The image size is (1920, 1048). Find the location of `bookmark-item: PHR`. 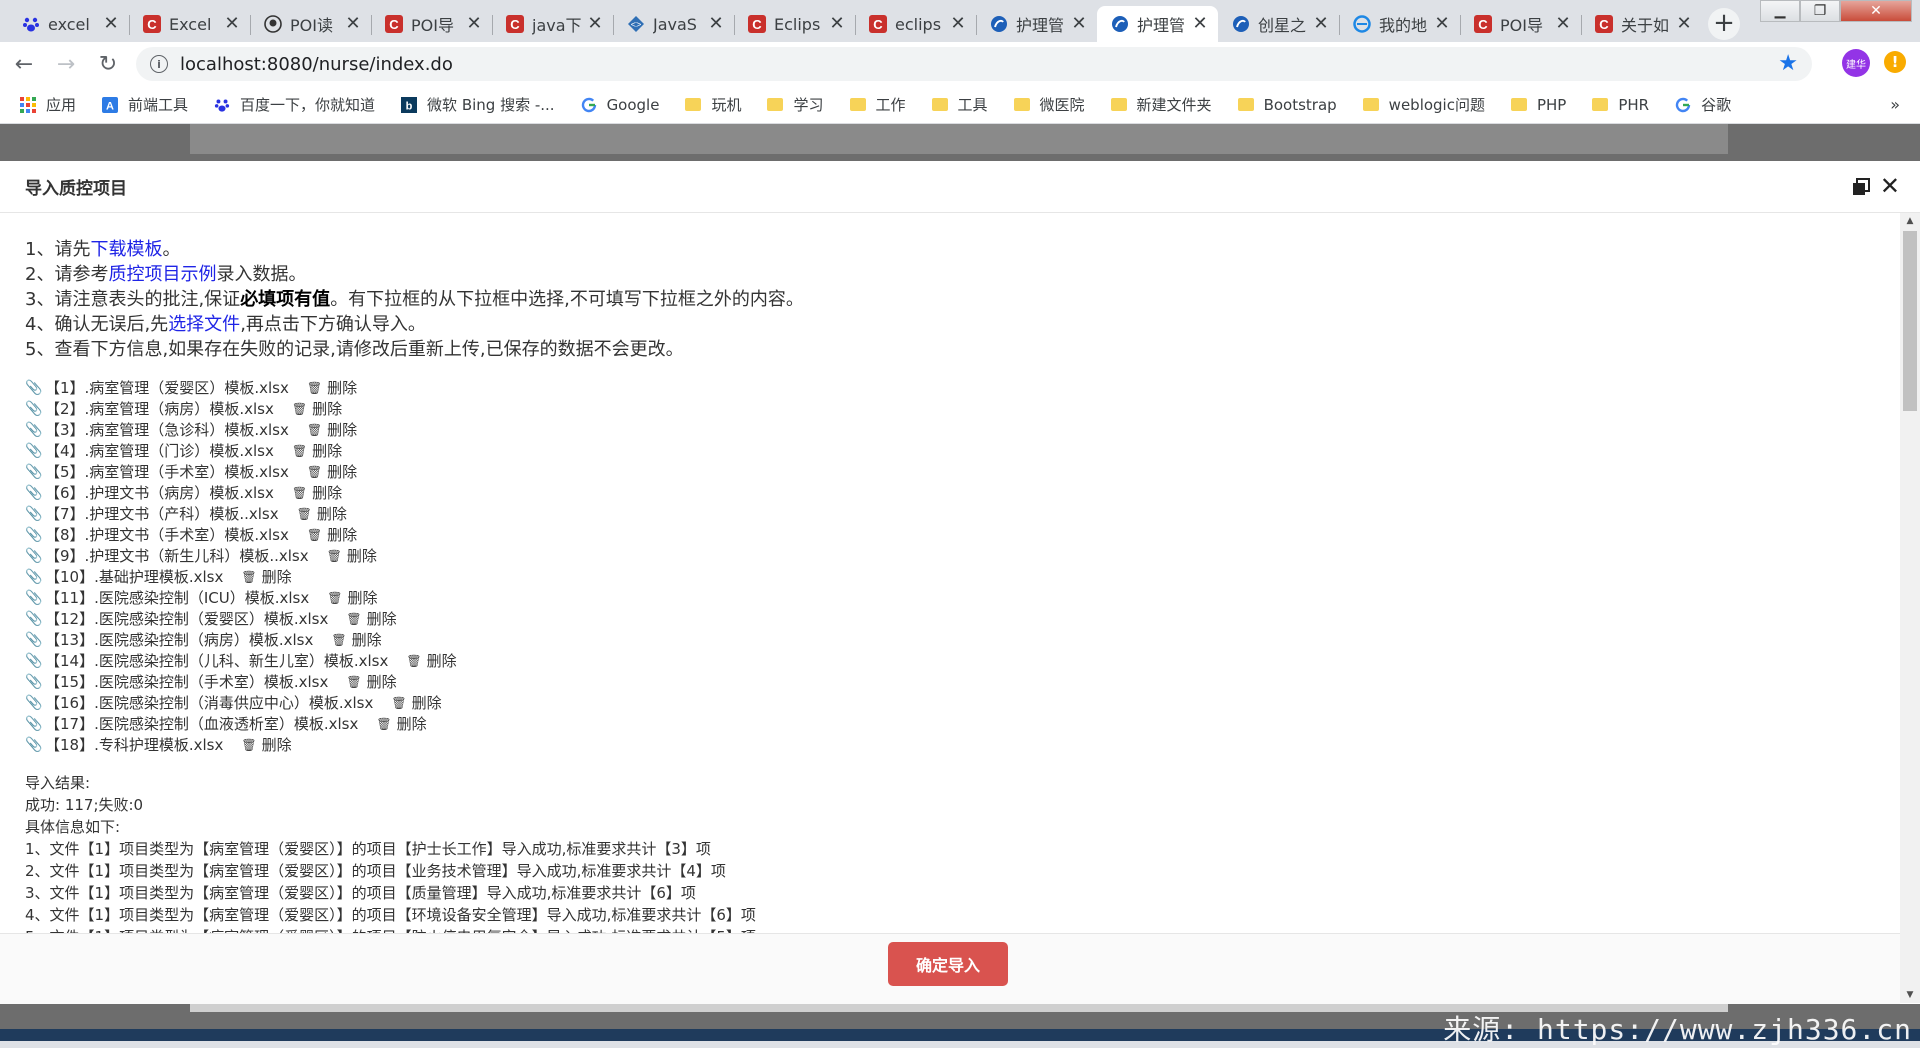

bookmark-item: PHR is located at coordinates (1620, 105).